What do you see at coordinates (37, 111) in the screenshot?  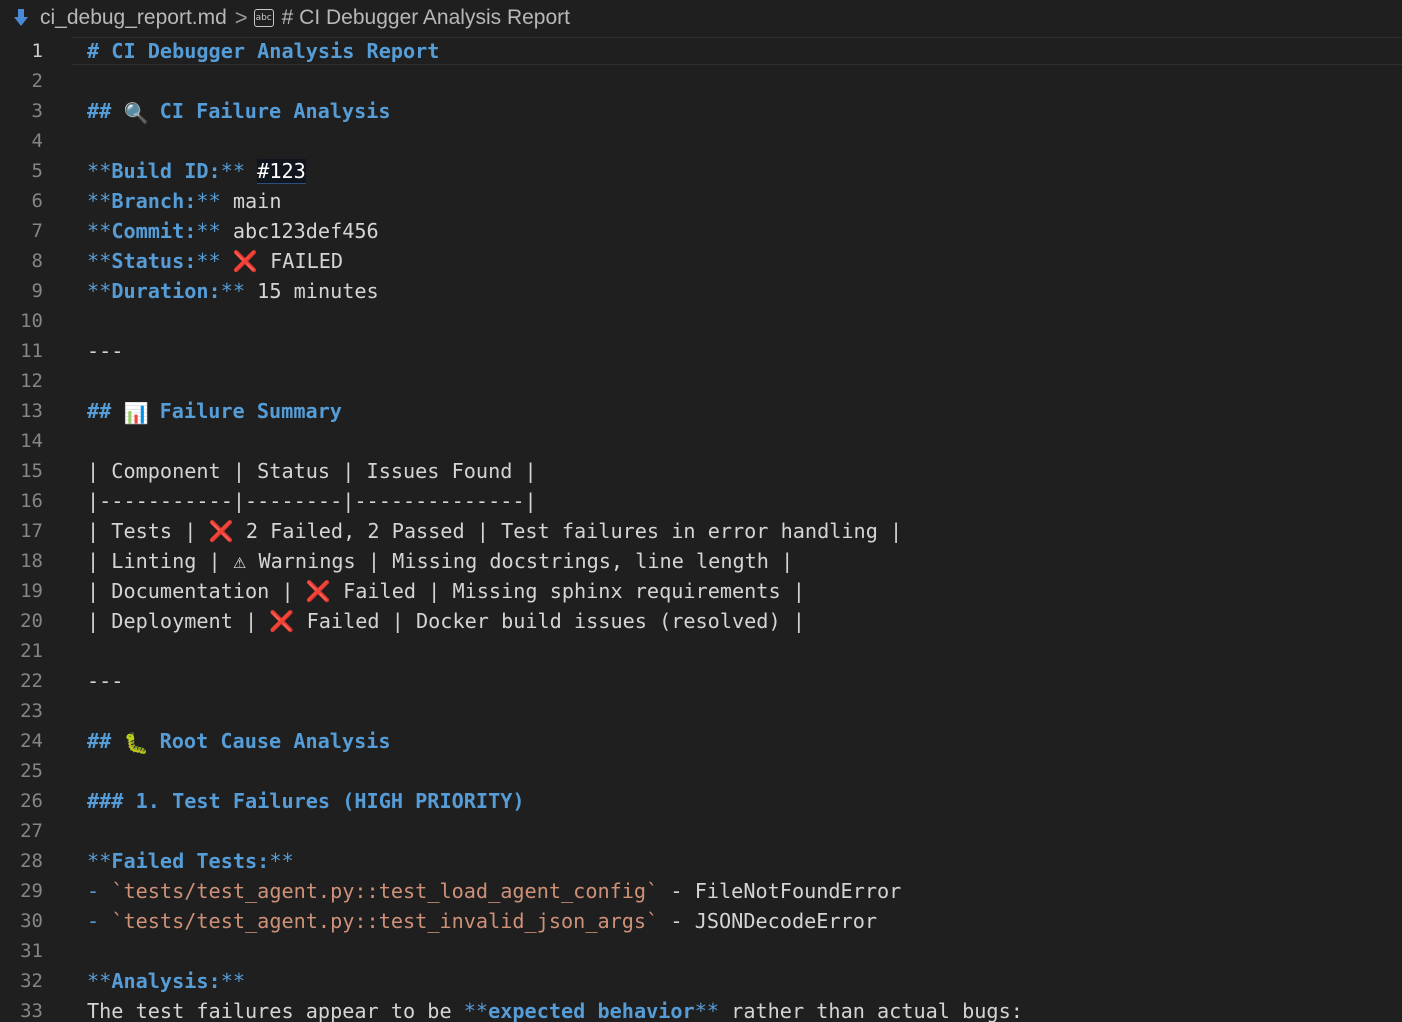 I see `line-number: 3` at bounding box center [37, 111].